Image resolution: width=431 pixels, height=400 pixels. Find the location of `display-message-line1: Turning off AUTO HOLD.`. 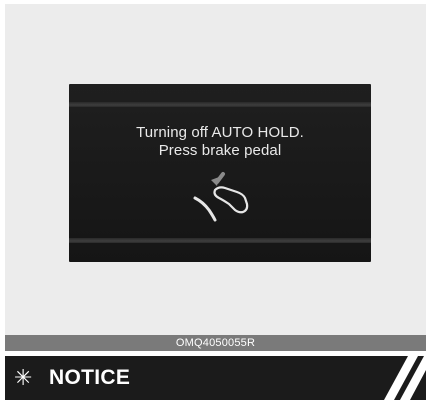

display-message-line1: Turning off AUTO HOLD. is located at coordinates (220, 132).